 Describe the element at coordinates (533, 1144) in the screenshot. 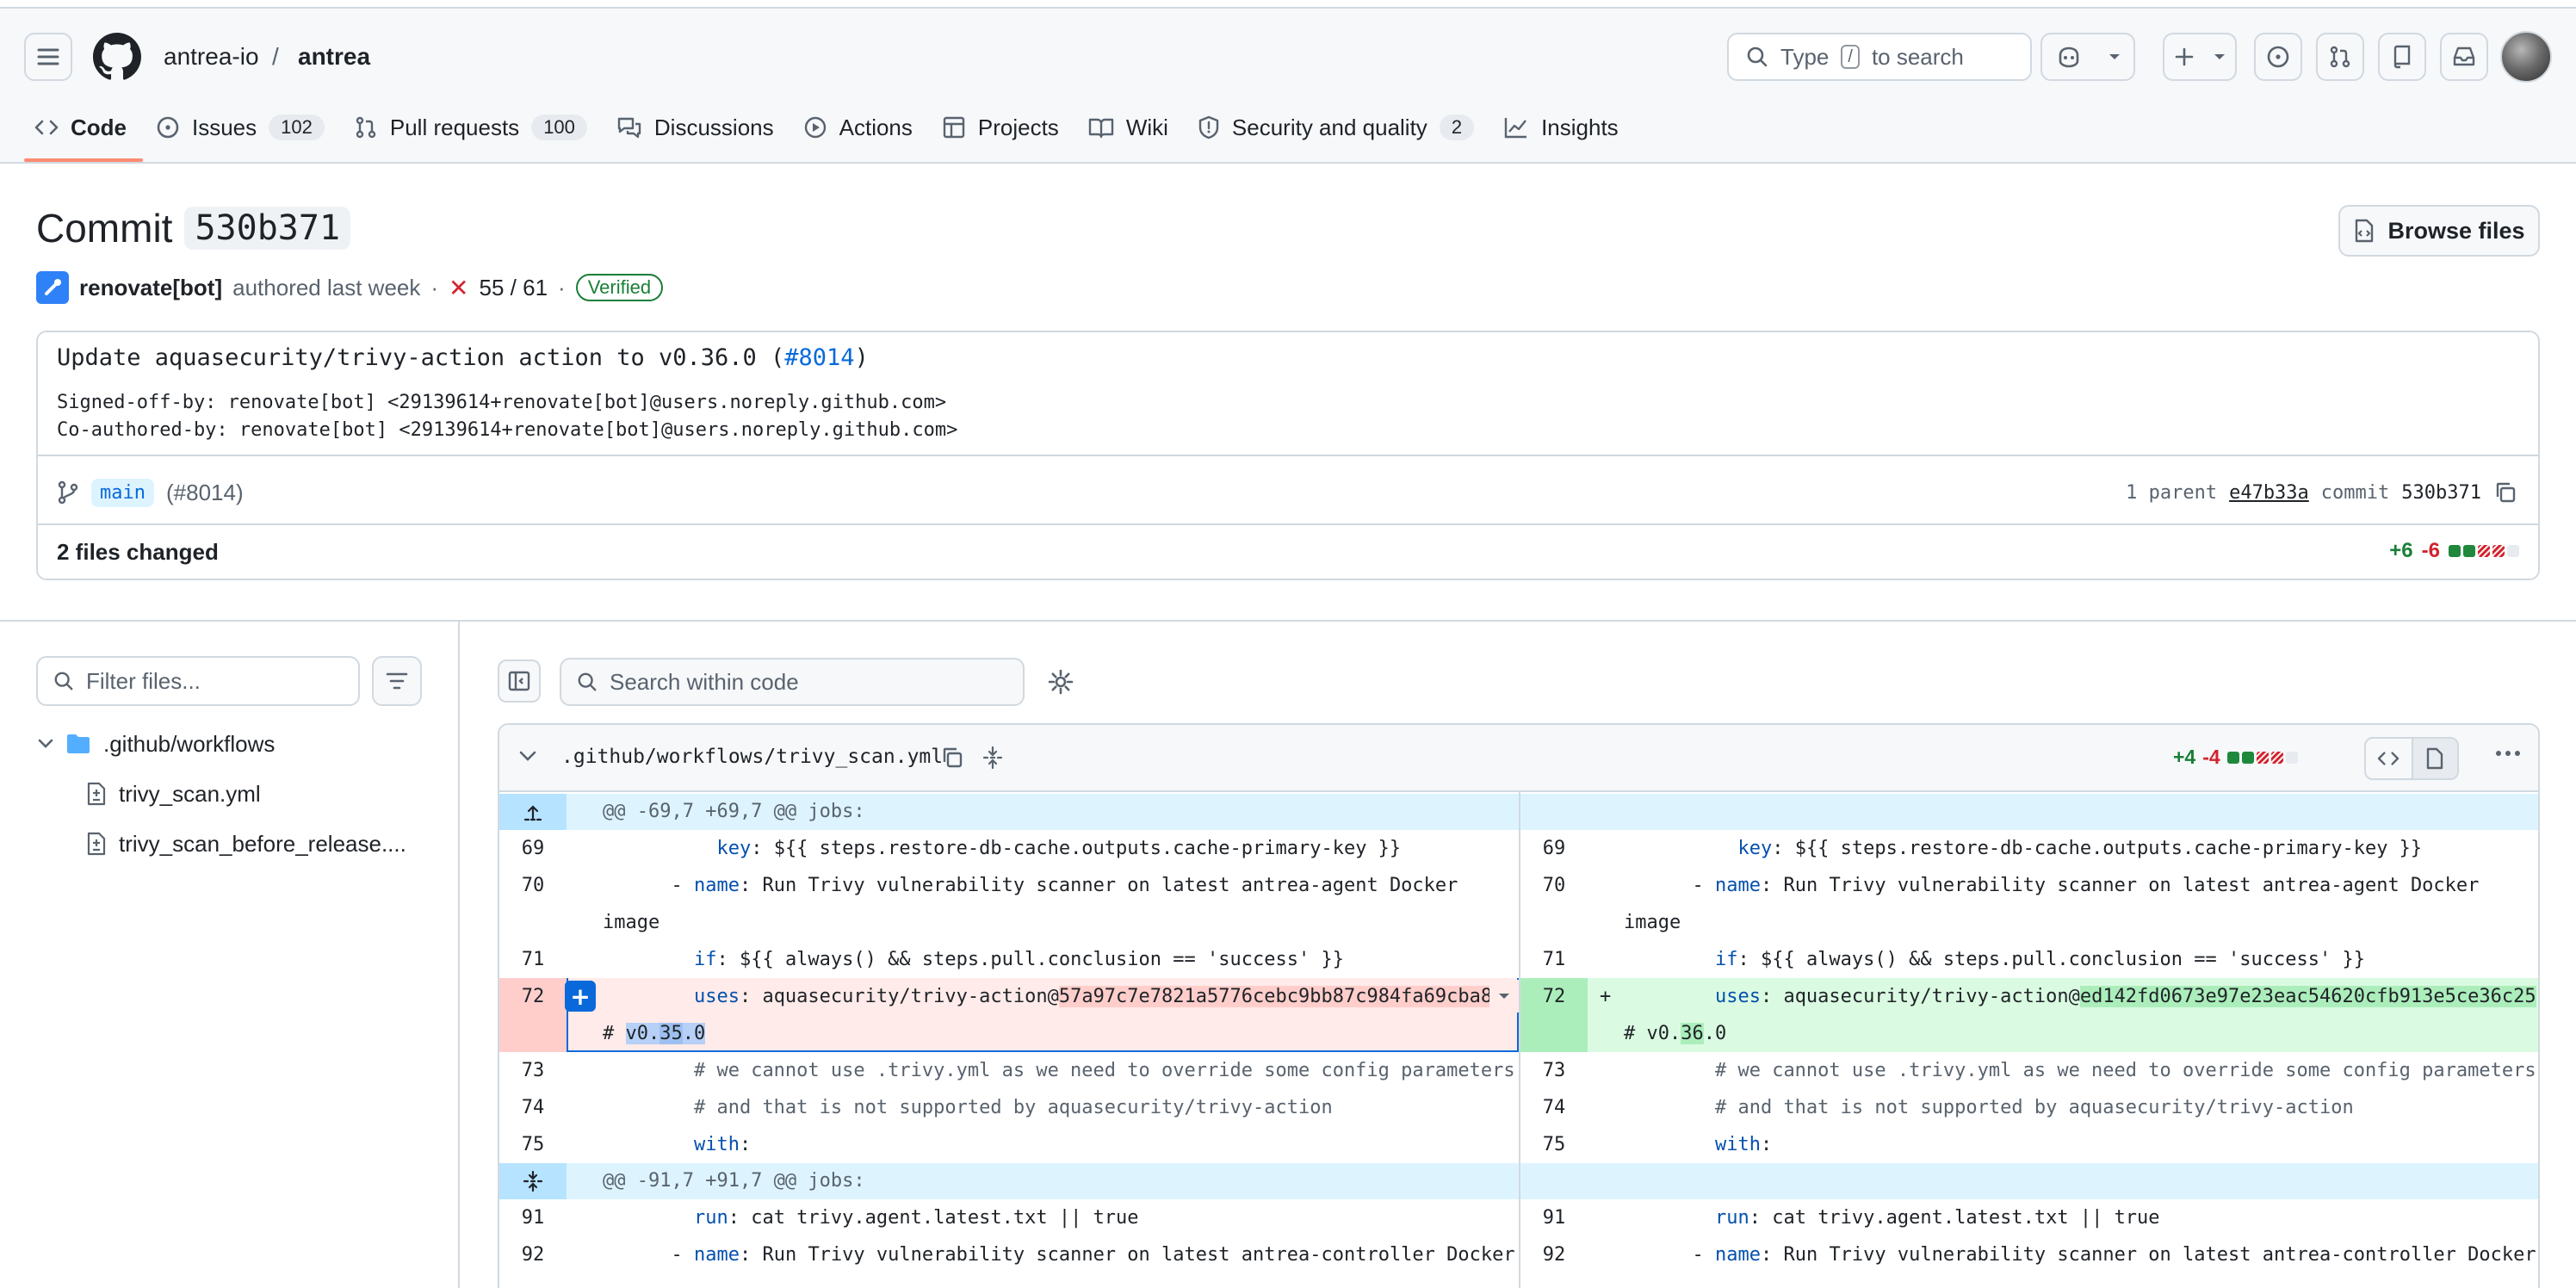

I see `line-number-left: 75` at that location.